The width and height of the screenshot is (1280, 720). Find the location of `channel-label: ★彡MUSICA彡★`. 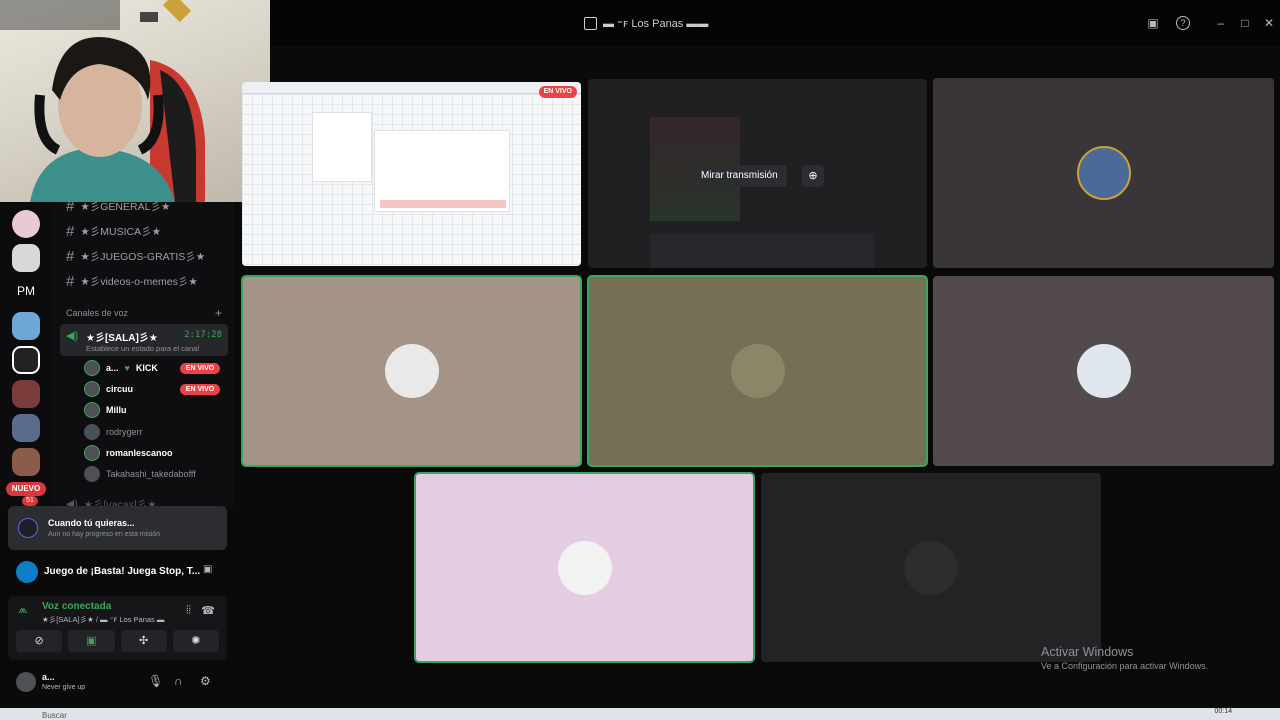

channel-label: ★彡MUSICA彡★ is located at coordinates (121, 231).